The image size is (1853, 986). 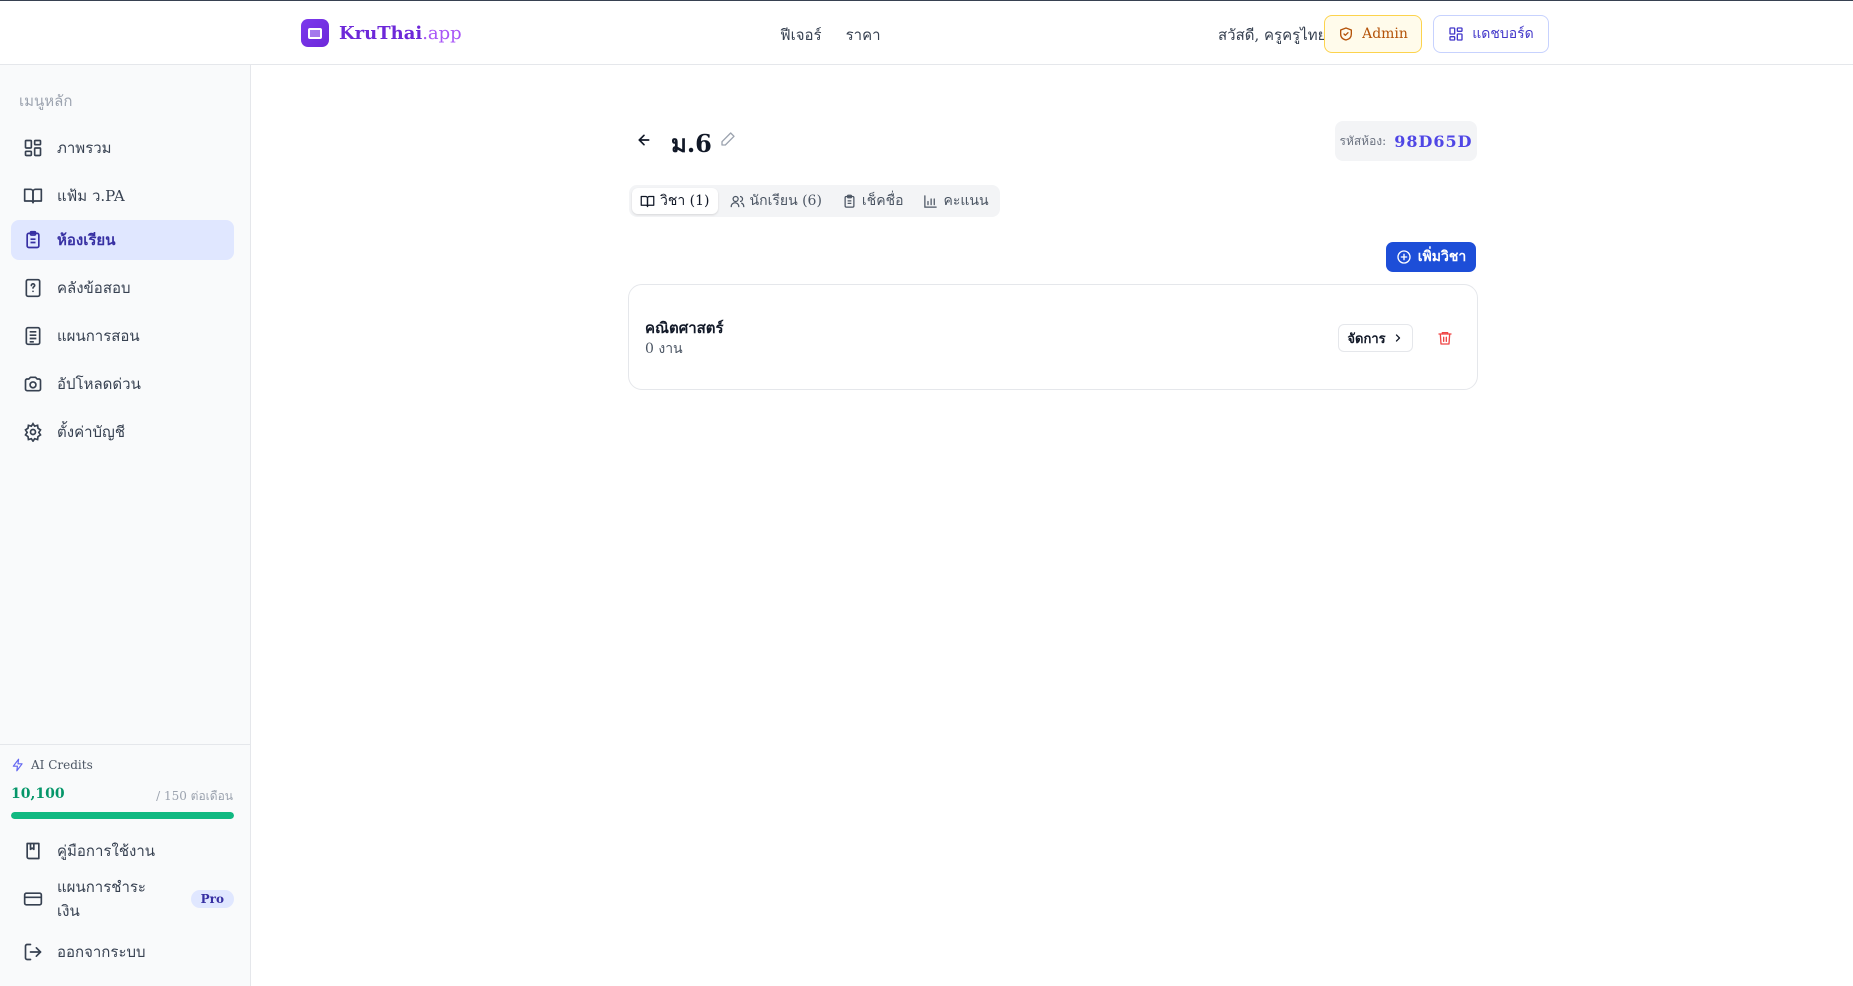 I want to click on sidebar-item-label: ออกจากระบบ, so click(x=101, y=952).